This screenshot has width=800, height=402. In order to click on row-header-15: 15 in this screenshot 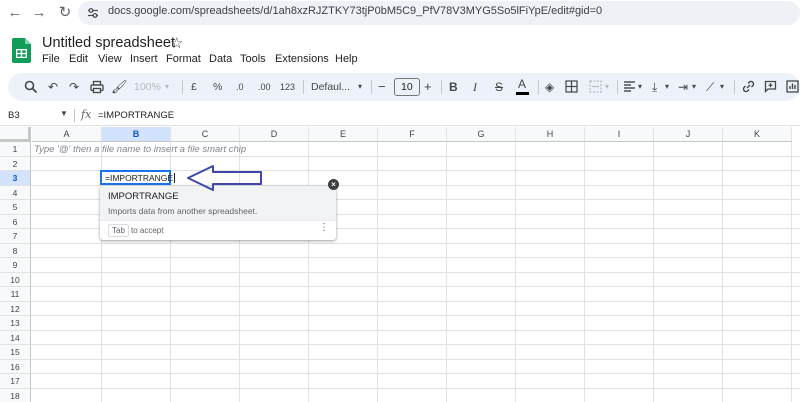, I will do `click(15, 352)`.